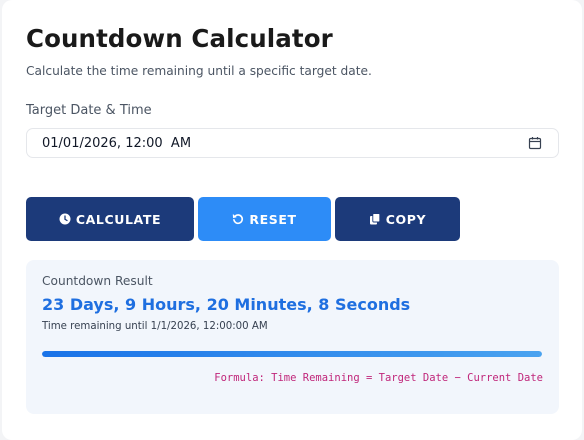  I want to click on reset-icon, so click(238, 219).